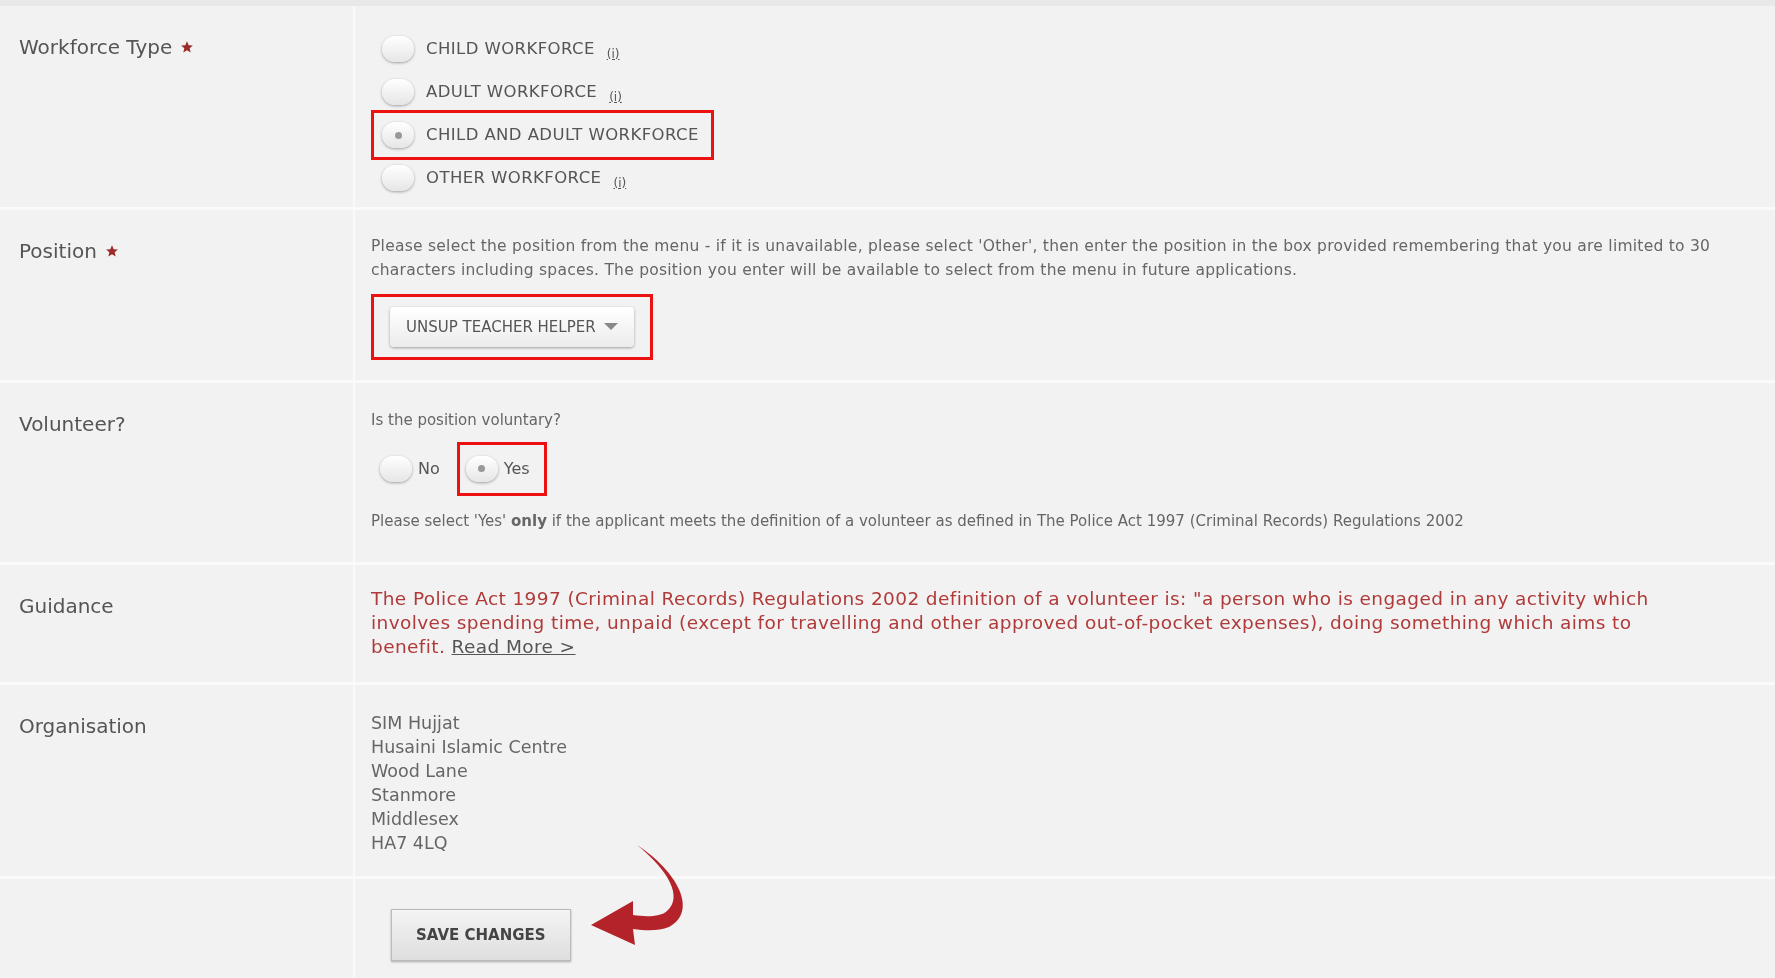 The image size is (1775, 978). Describe the element at coordinates (562, 134) in the screenshot. I see `option-label: CHILD AND ADULT WORKFORCE` at that location.